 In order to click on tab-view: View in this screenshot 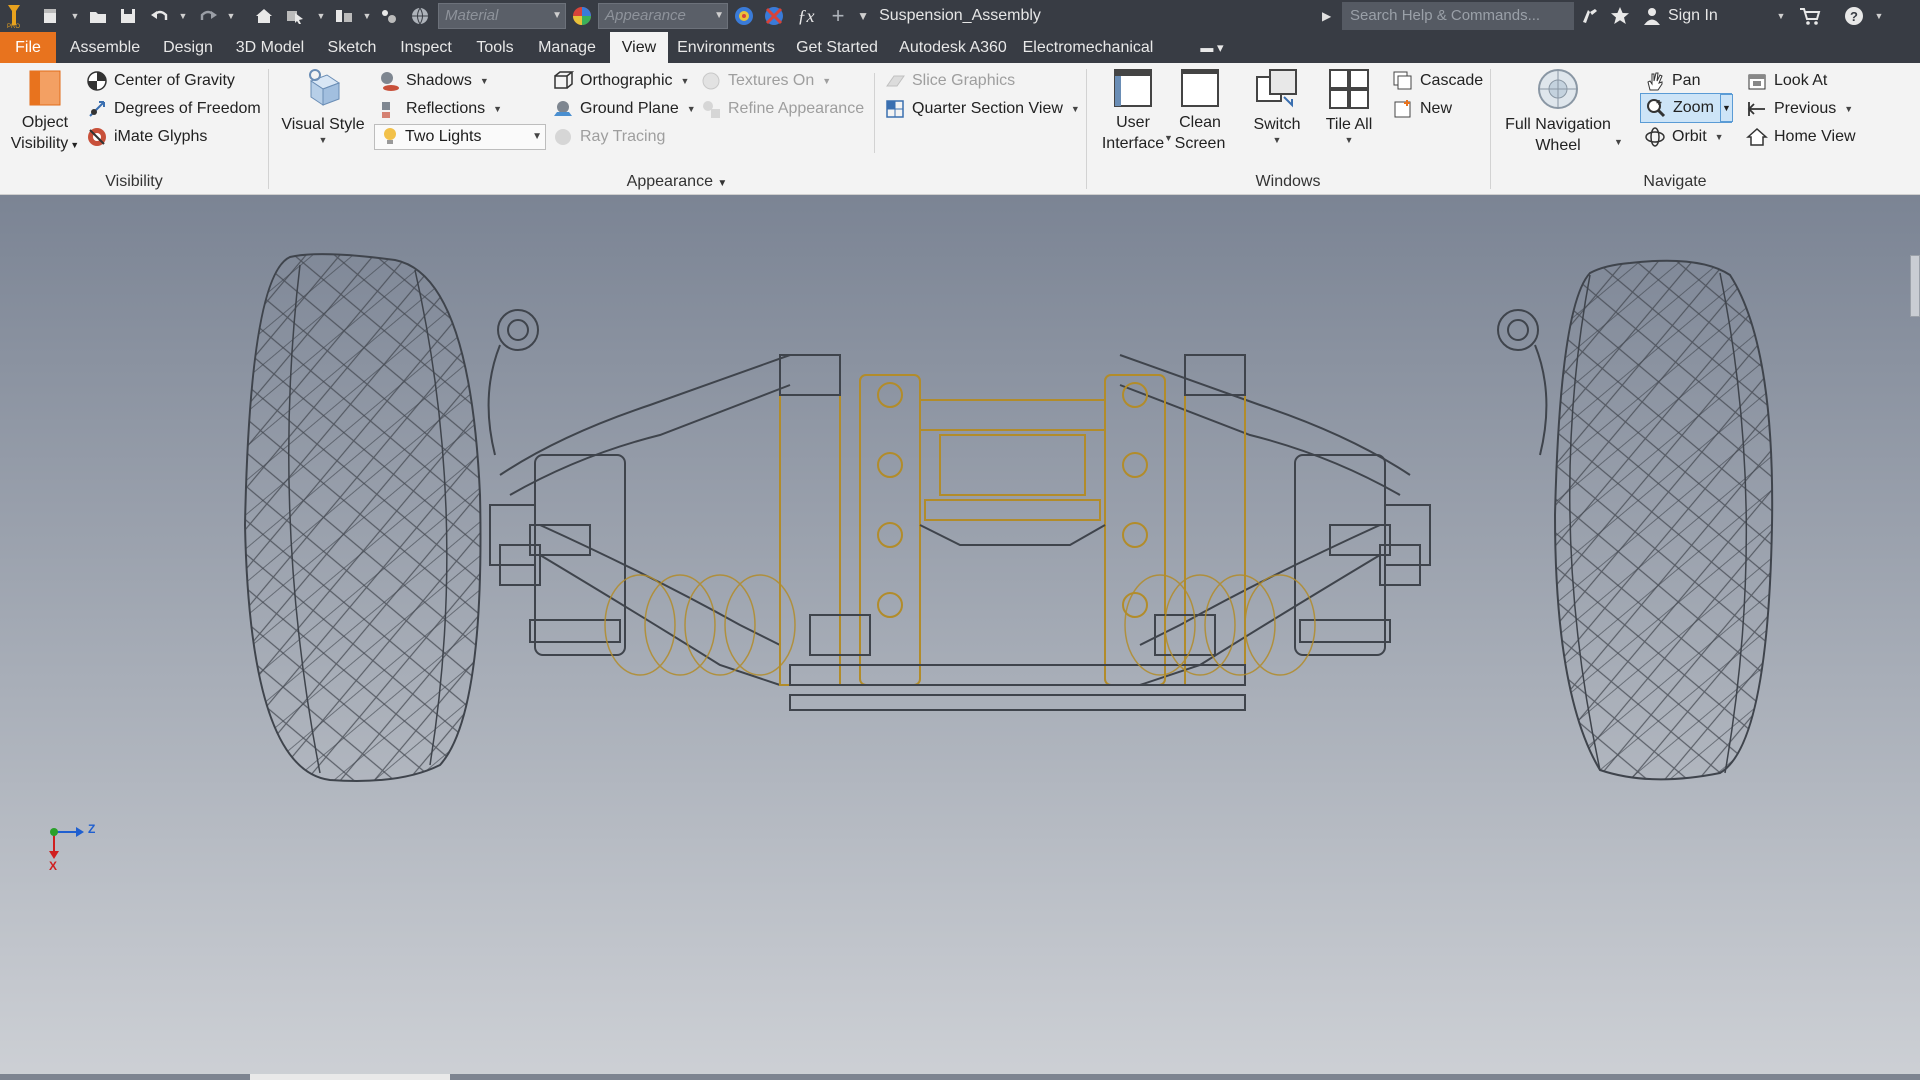, I will do `click(639, 47)`.